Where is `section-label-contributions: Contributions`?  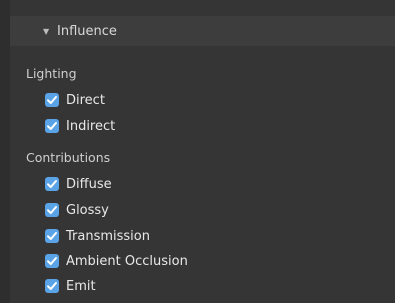
section-label-contributions: Contributions is located at coordinates (68, 157).